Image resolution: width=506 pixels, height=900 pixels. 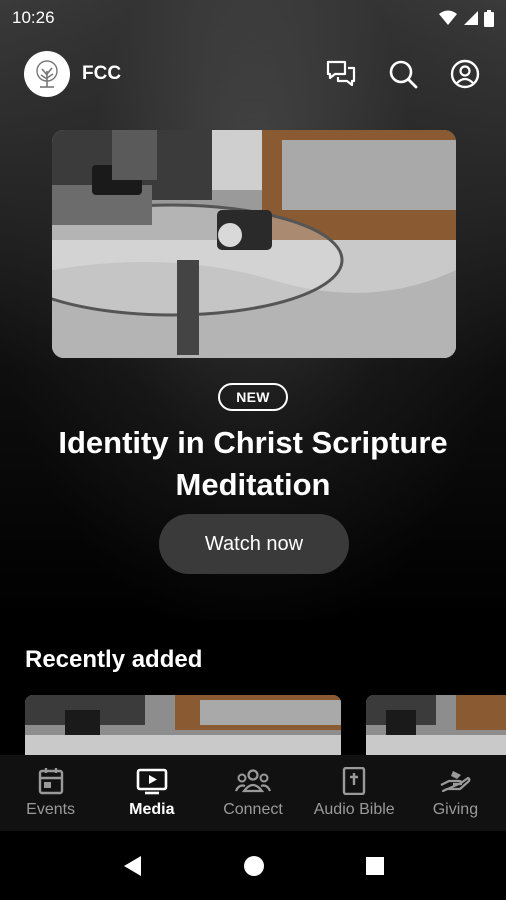 I want to click on search-button, so click(x=403, y=74).